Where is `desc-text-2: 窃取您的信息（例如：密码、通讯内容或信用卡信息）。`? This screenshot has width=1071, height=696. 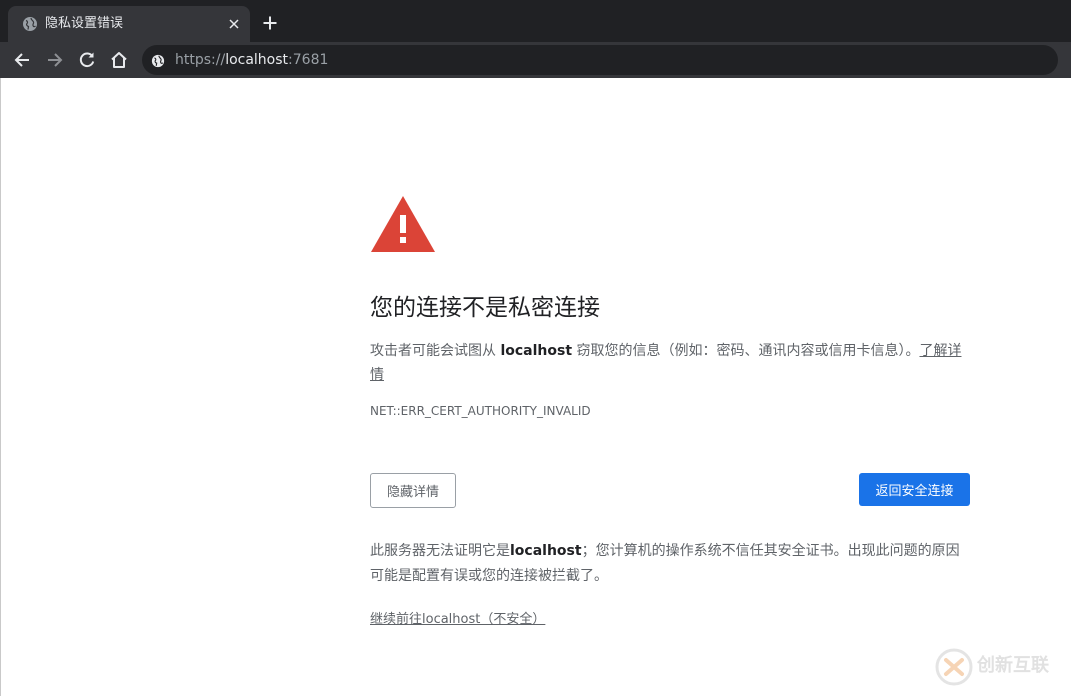 desc-text-2: 窃取您的信息（例如：密码、通讯内容或信用卡信息）。 is located at coordinates (746, 351).